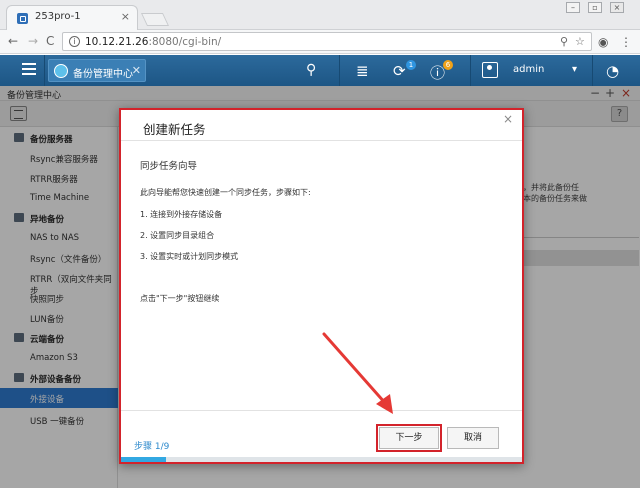 The image size is (640, 488). What do you see at coordinates (626, 42) in the screenshot?
I see `menu-icon: ⋮` at bounding box center [626, 42].